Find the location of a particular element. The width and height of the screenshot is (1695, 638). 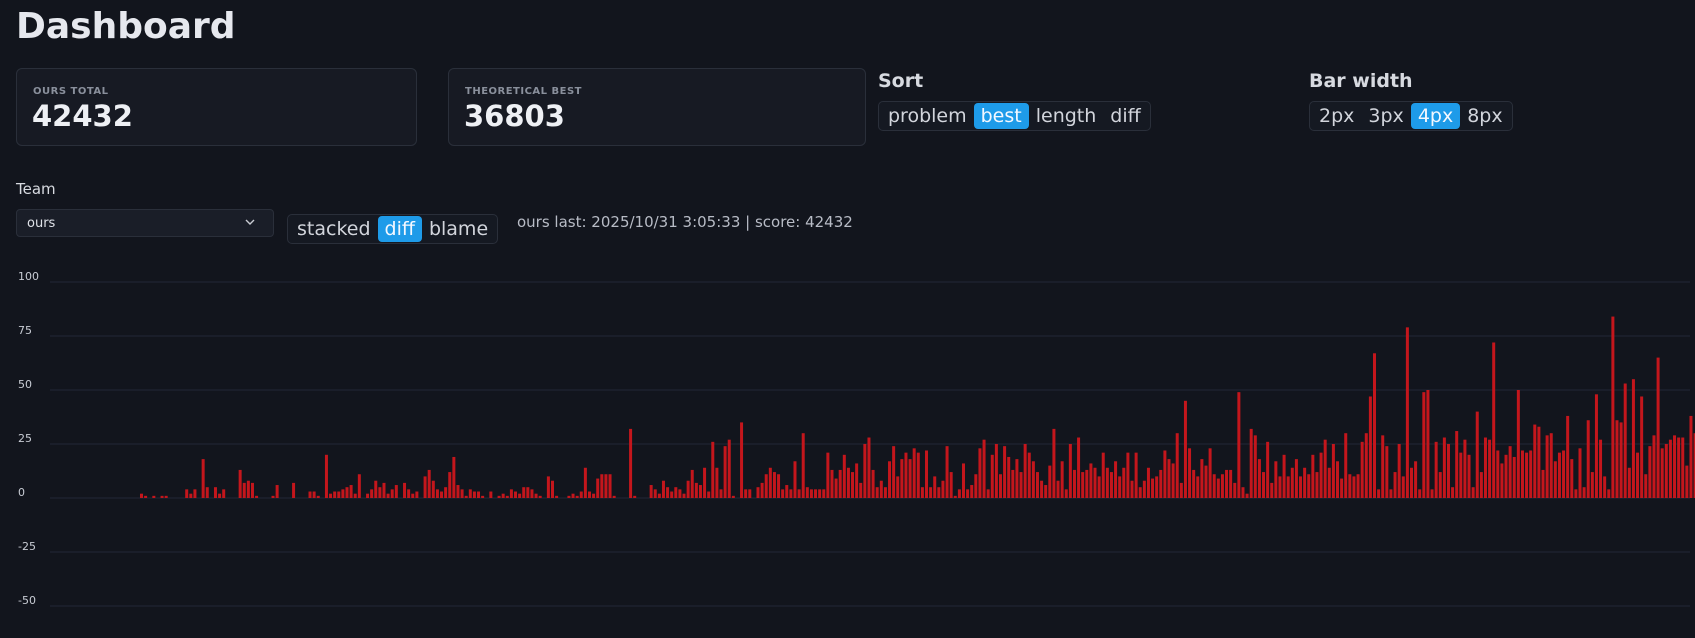

sort-option-problem: problem is located at coordinates (927, 116).